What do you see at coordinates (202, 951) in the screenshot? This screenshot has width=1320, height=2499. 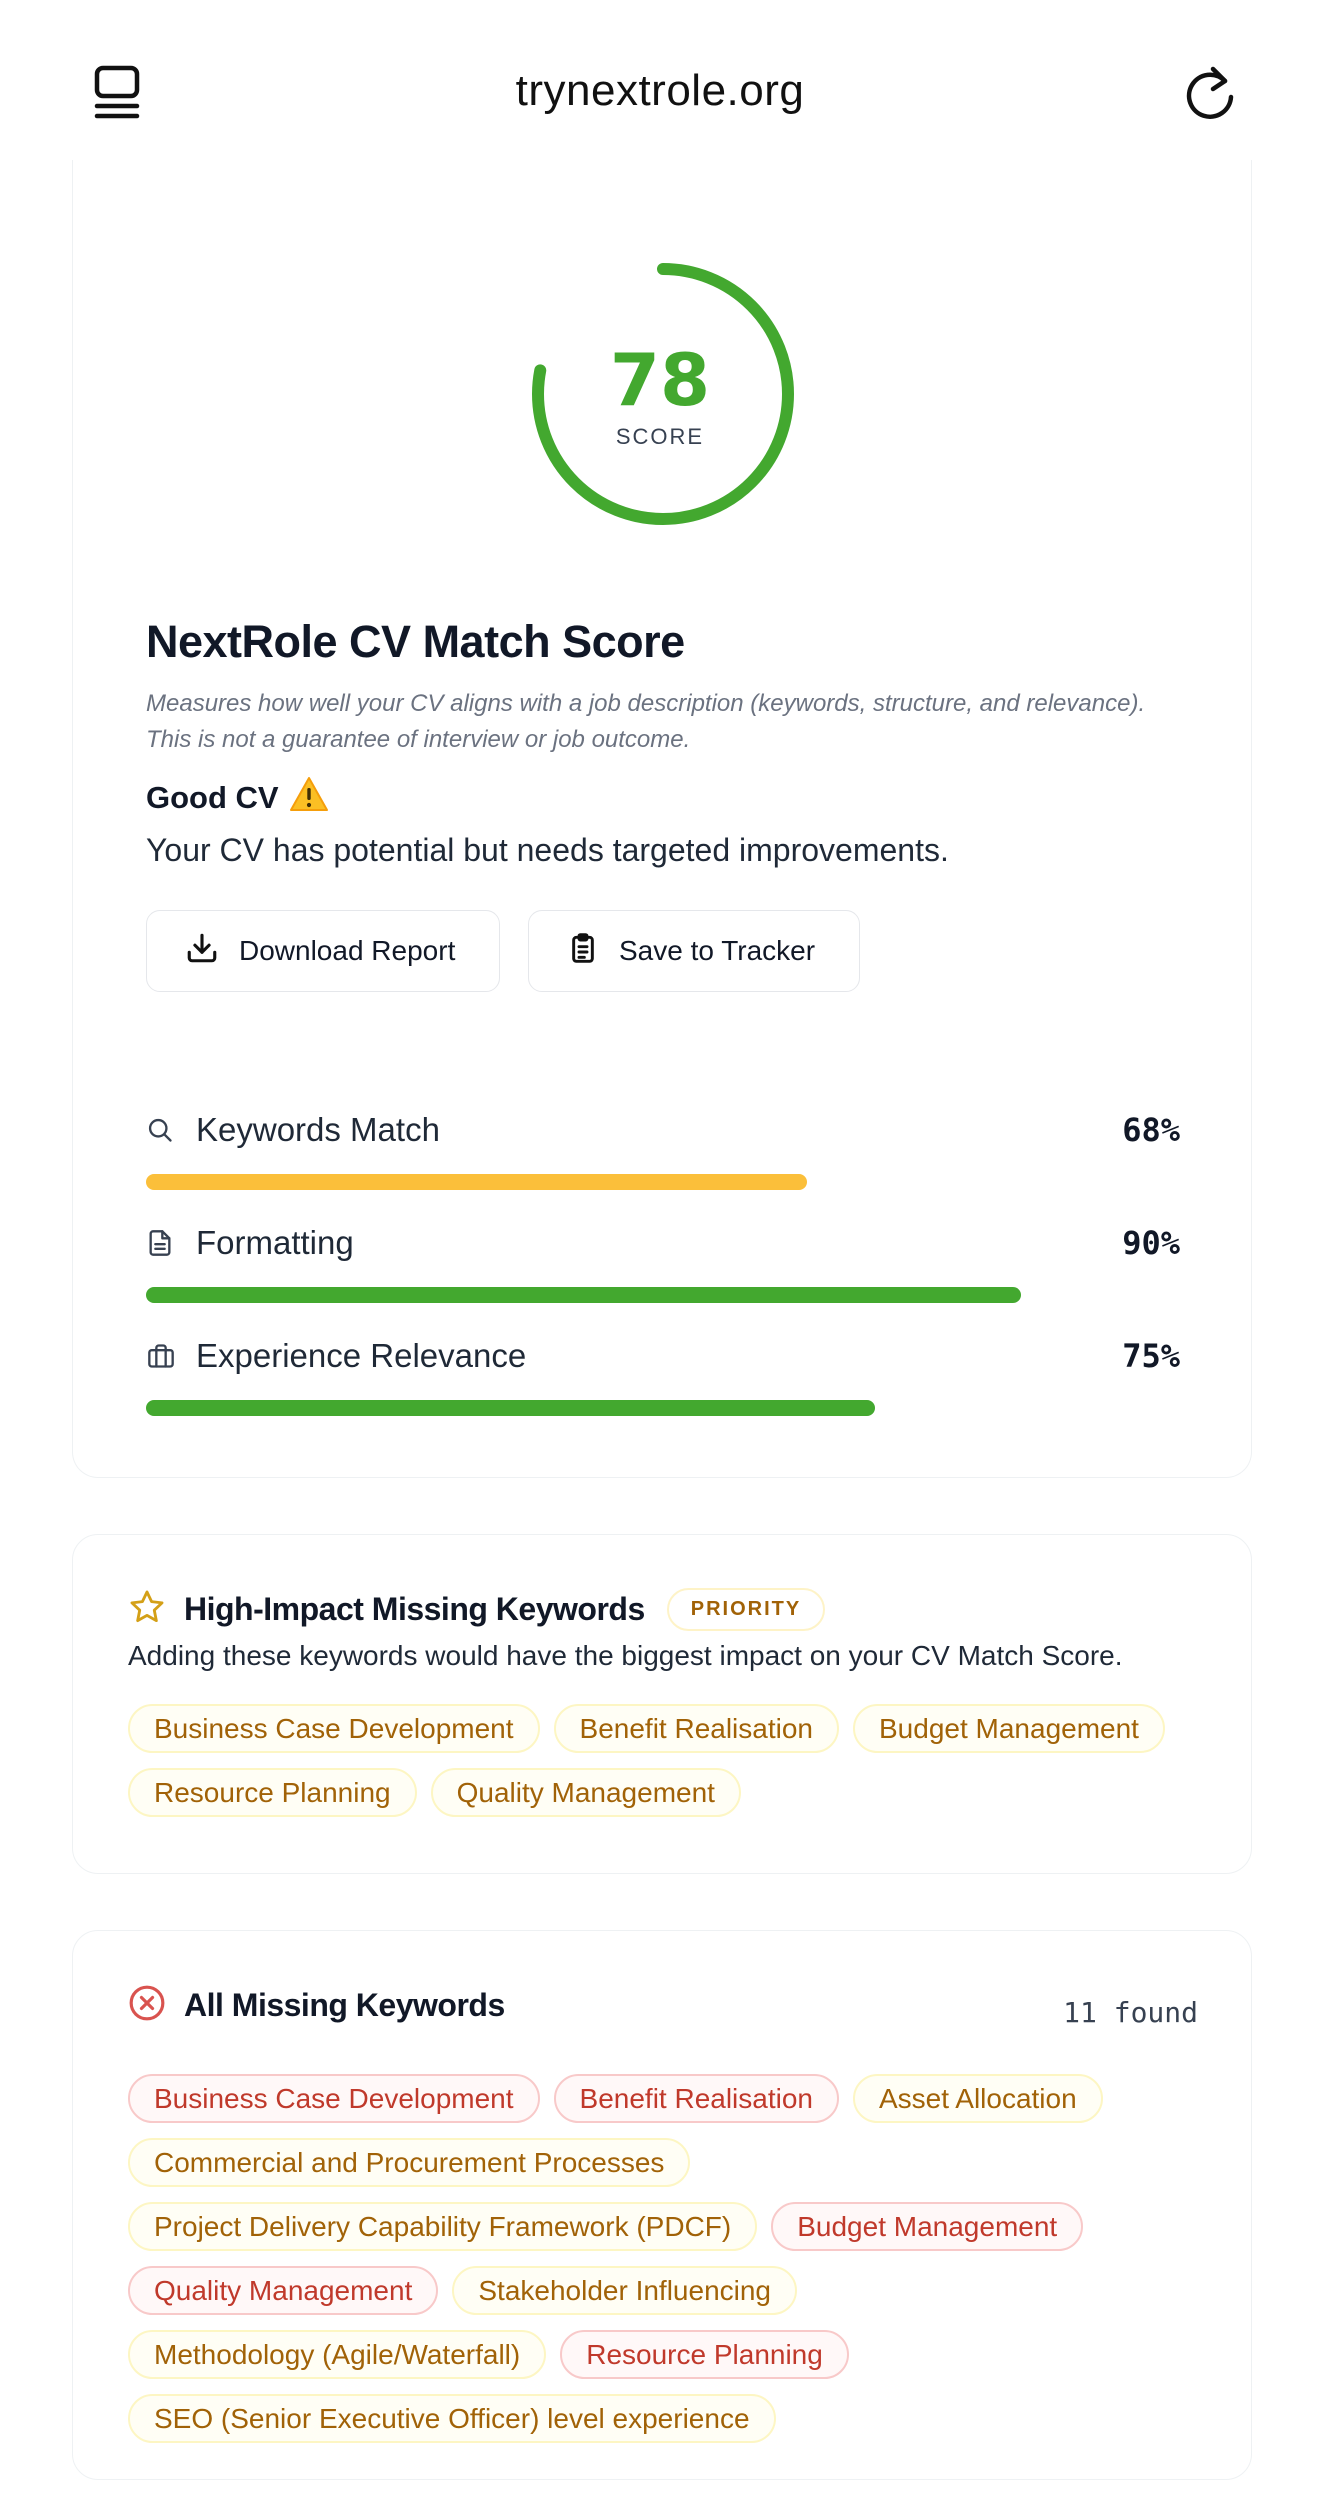 I see `download-icon` at bounding box center [202, 951].